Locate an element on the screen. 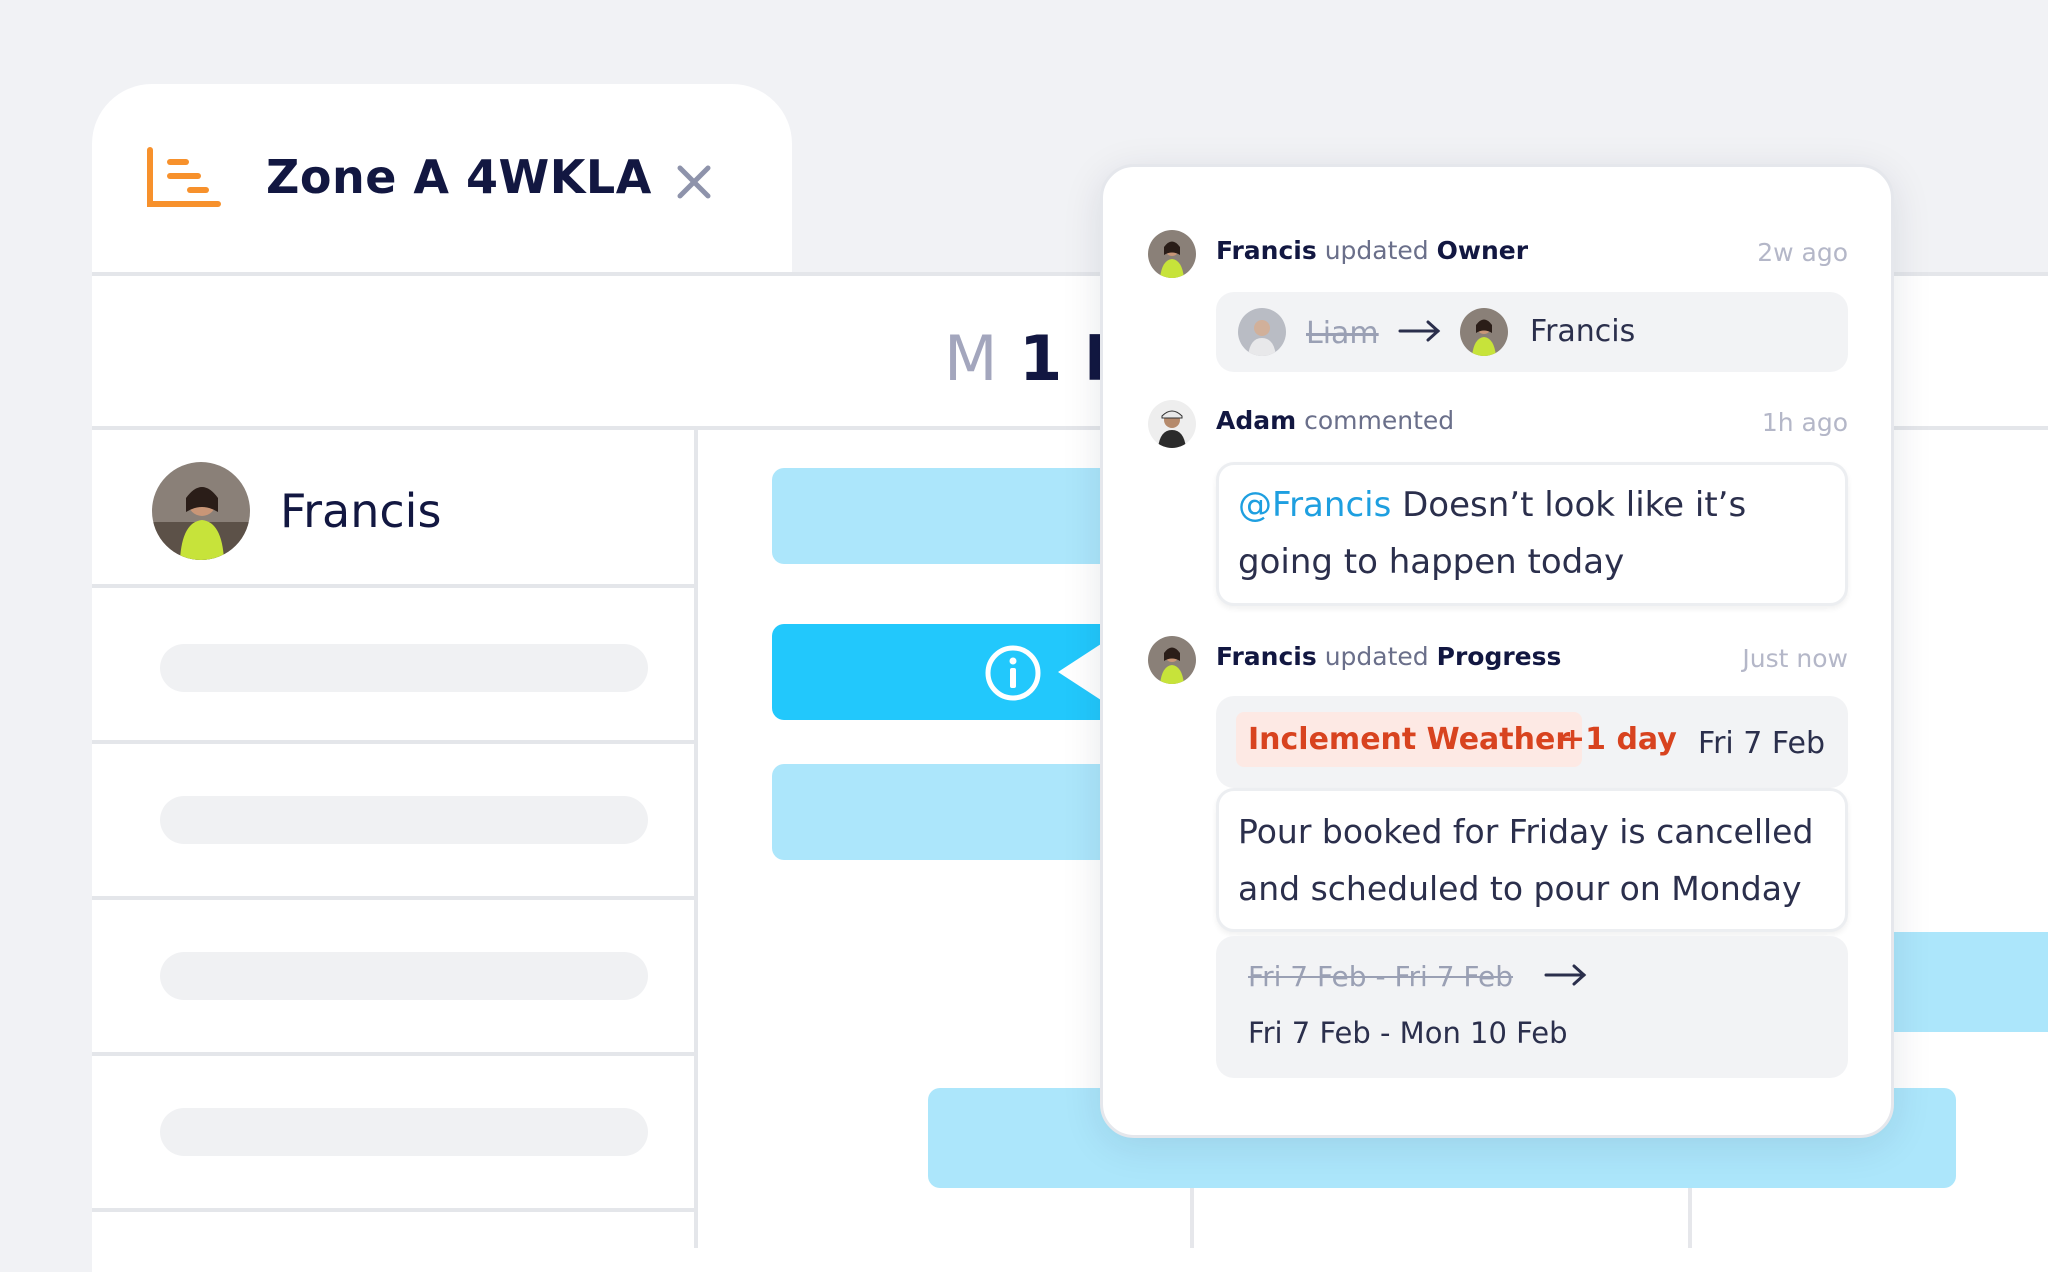 Image resolution: width=2048 pixels, height=1272 pixels. old-owner: Liam is located at coordinates (1342, 333).